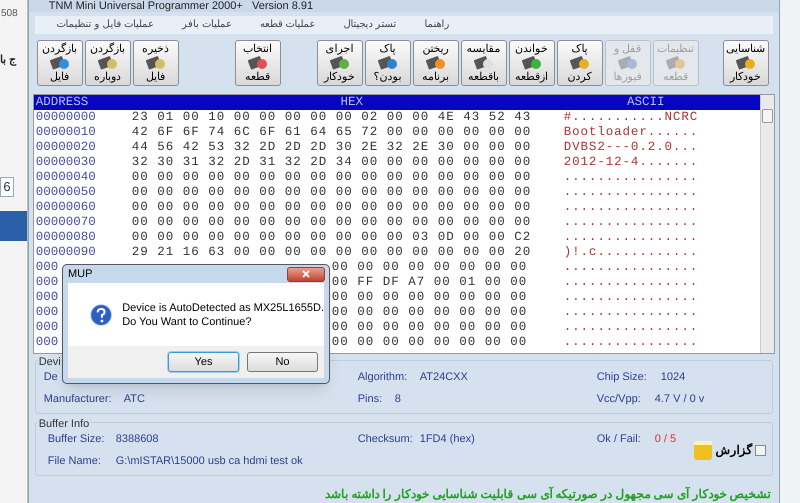 Image resolution: width=800 pixels, height=503 pixels. I want to click on field-value: 0 / 5, so click(665, 439).